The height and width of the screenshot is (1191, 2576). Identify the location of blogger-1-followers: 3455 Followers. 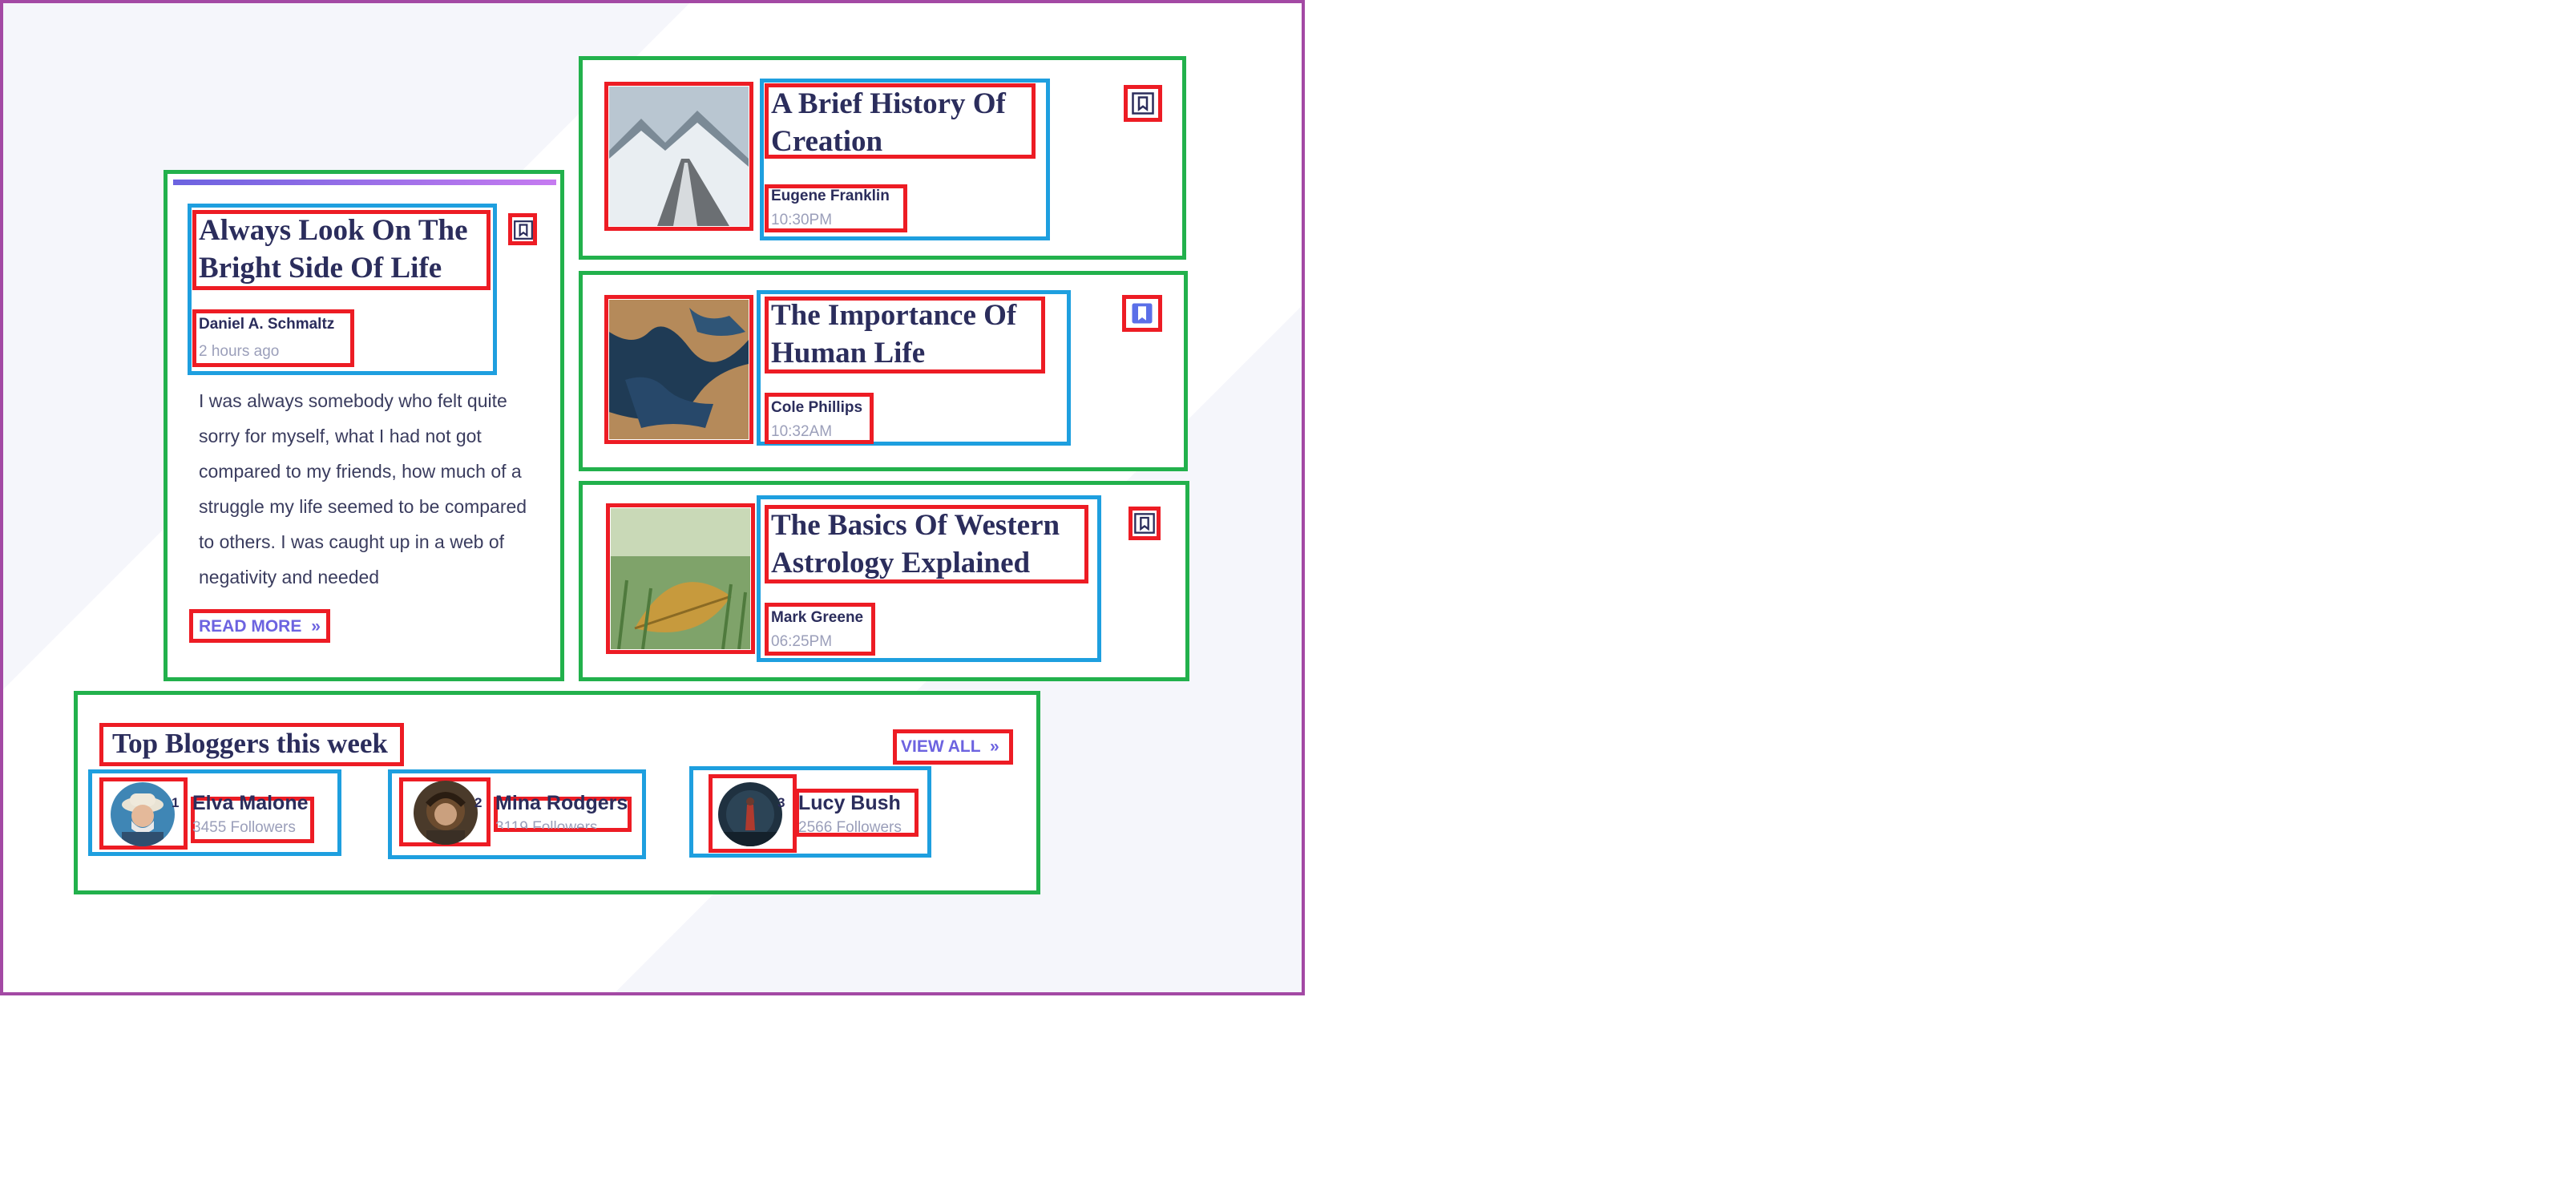
(244, 827).